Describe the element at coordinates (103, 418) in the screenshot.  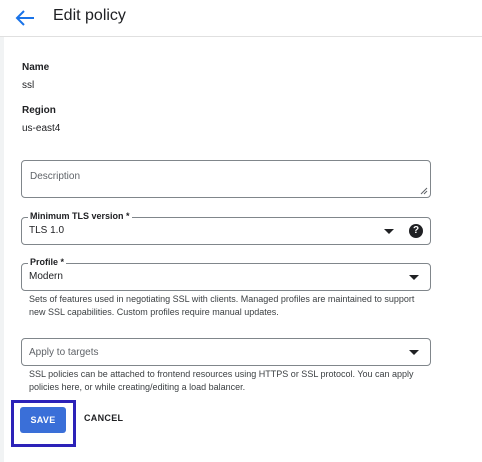
I see `cancel-button: CANCEL` at that location.